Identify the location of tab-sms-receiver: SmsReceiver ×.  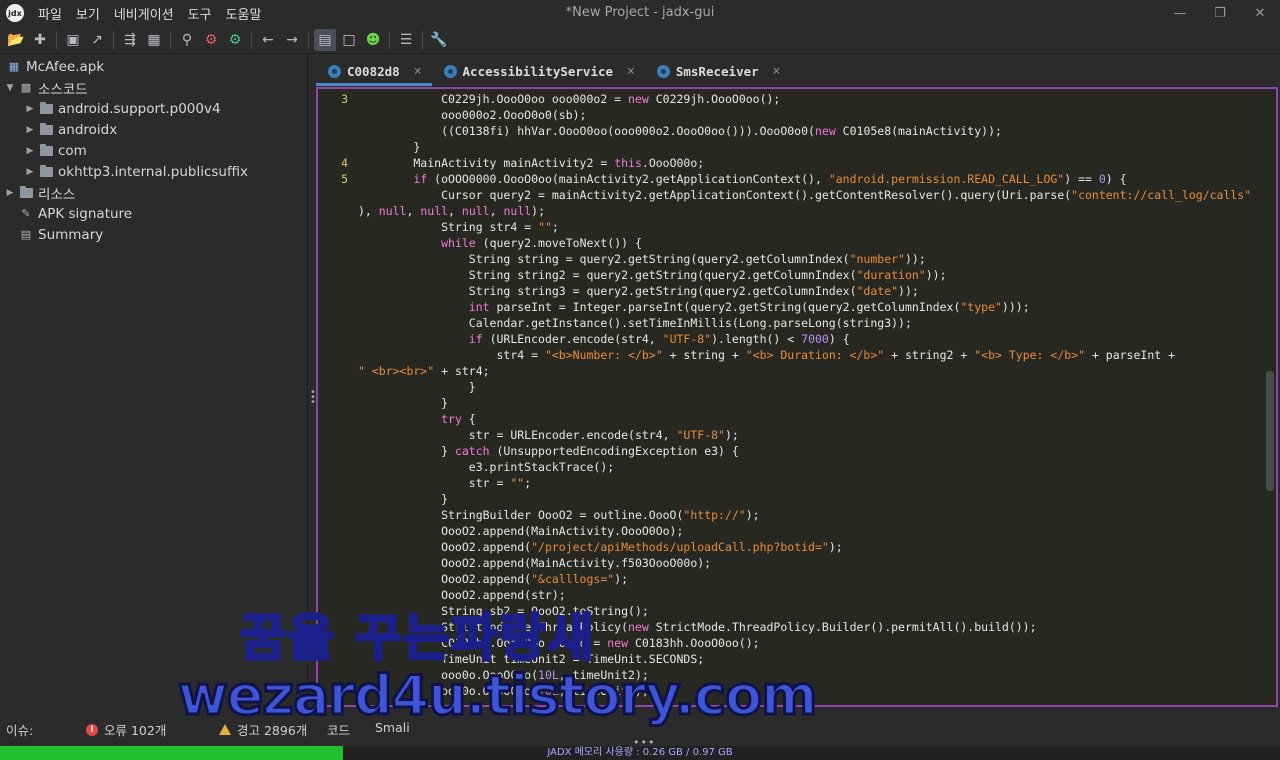
(718, 71).